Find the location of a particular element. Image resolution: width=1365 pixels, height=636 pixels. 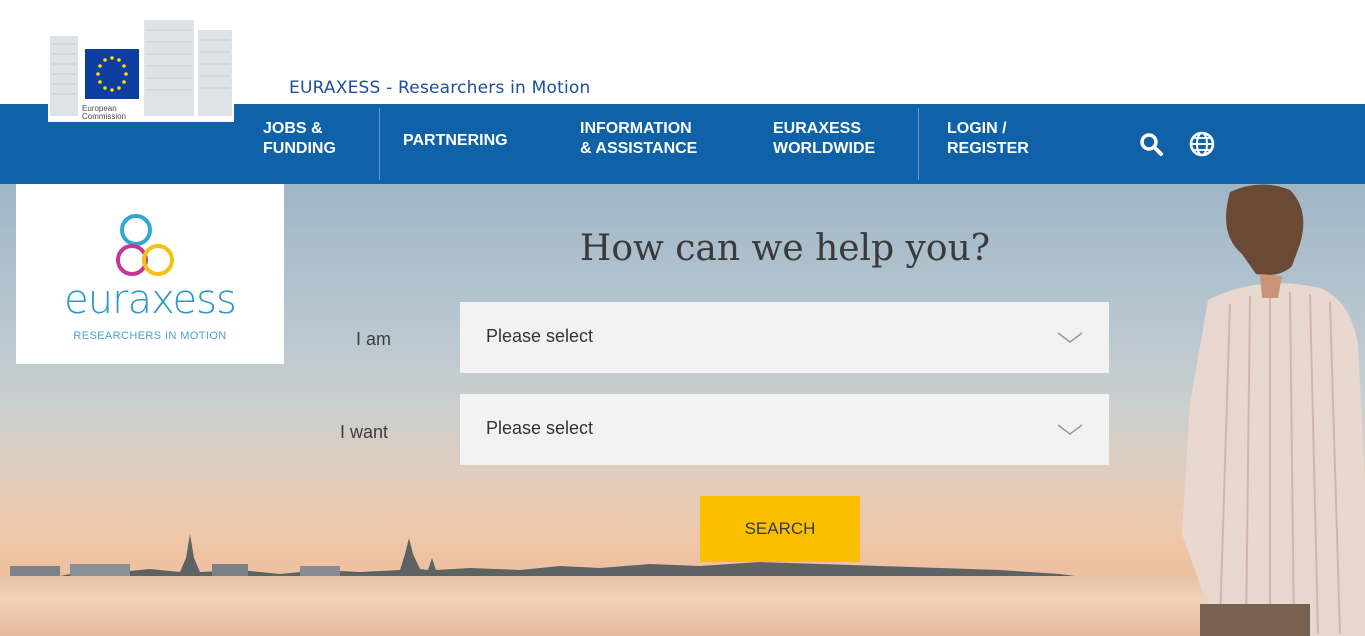

search-icon is located at coordinates (1151, 144).